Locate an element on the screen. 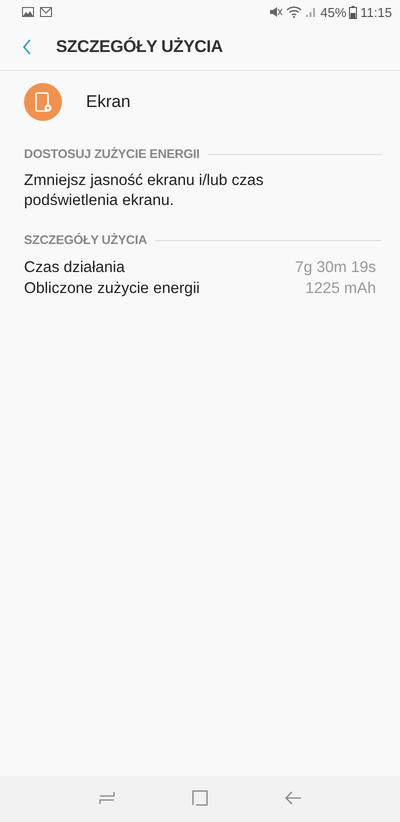 The width and height of the screenshot is (400, 822). battery-percent: 45% is located at coordinates (333, 12).